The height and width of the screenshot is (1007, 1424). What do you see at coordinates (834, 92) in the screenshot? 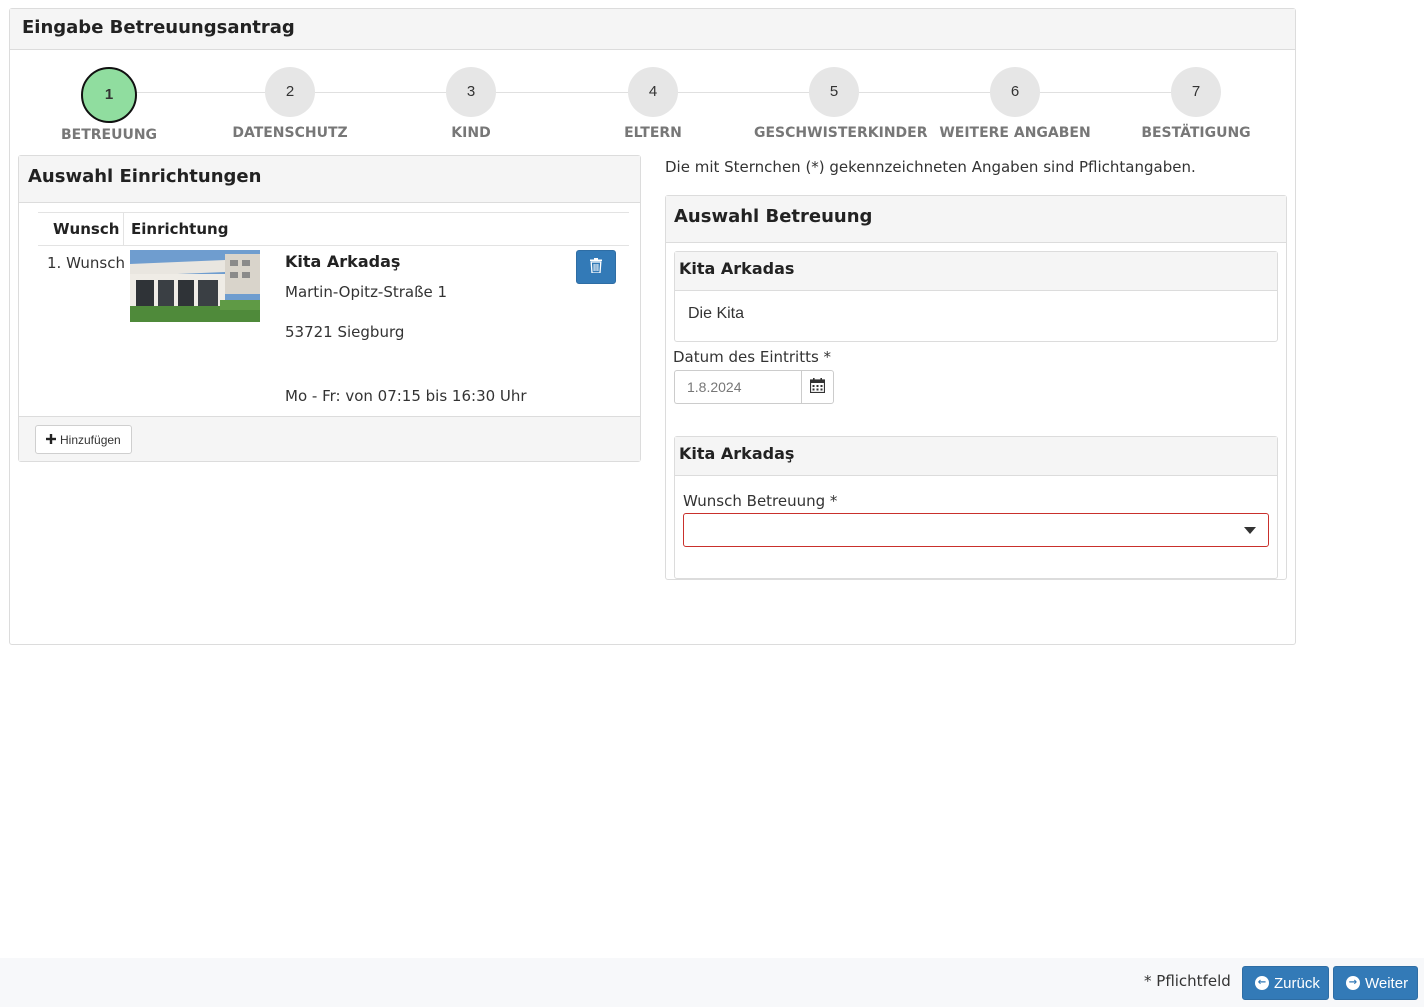
I see `step-number: 5` at bounding box center [834, 92].